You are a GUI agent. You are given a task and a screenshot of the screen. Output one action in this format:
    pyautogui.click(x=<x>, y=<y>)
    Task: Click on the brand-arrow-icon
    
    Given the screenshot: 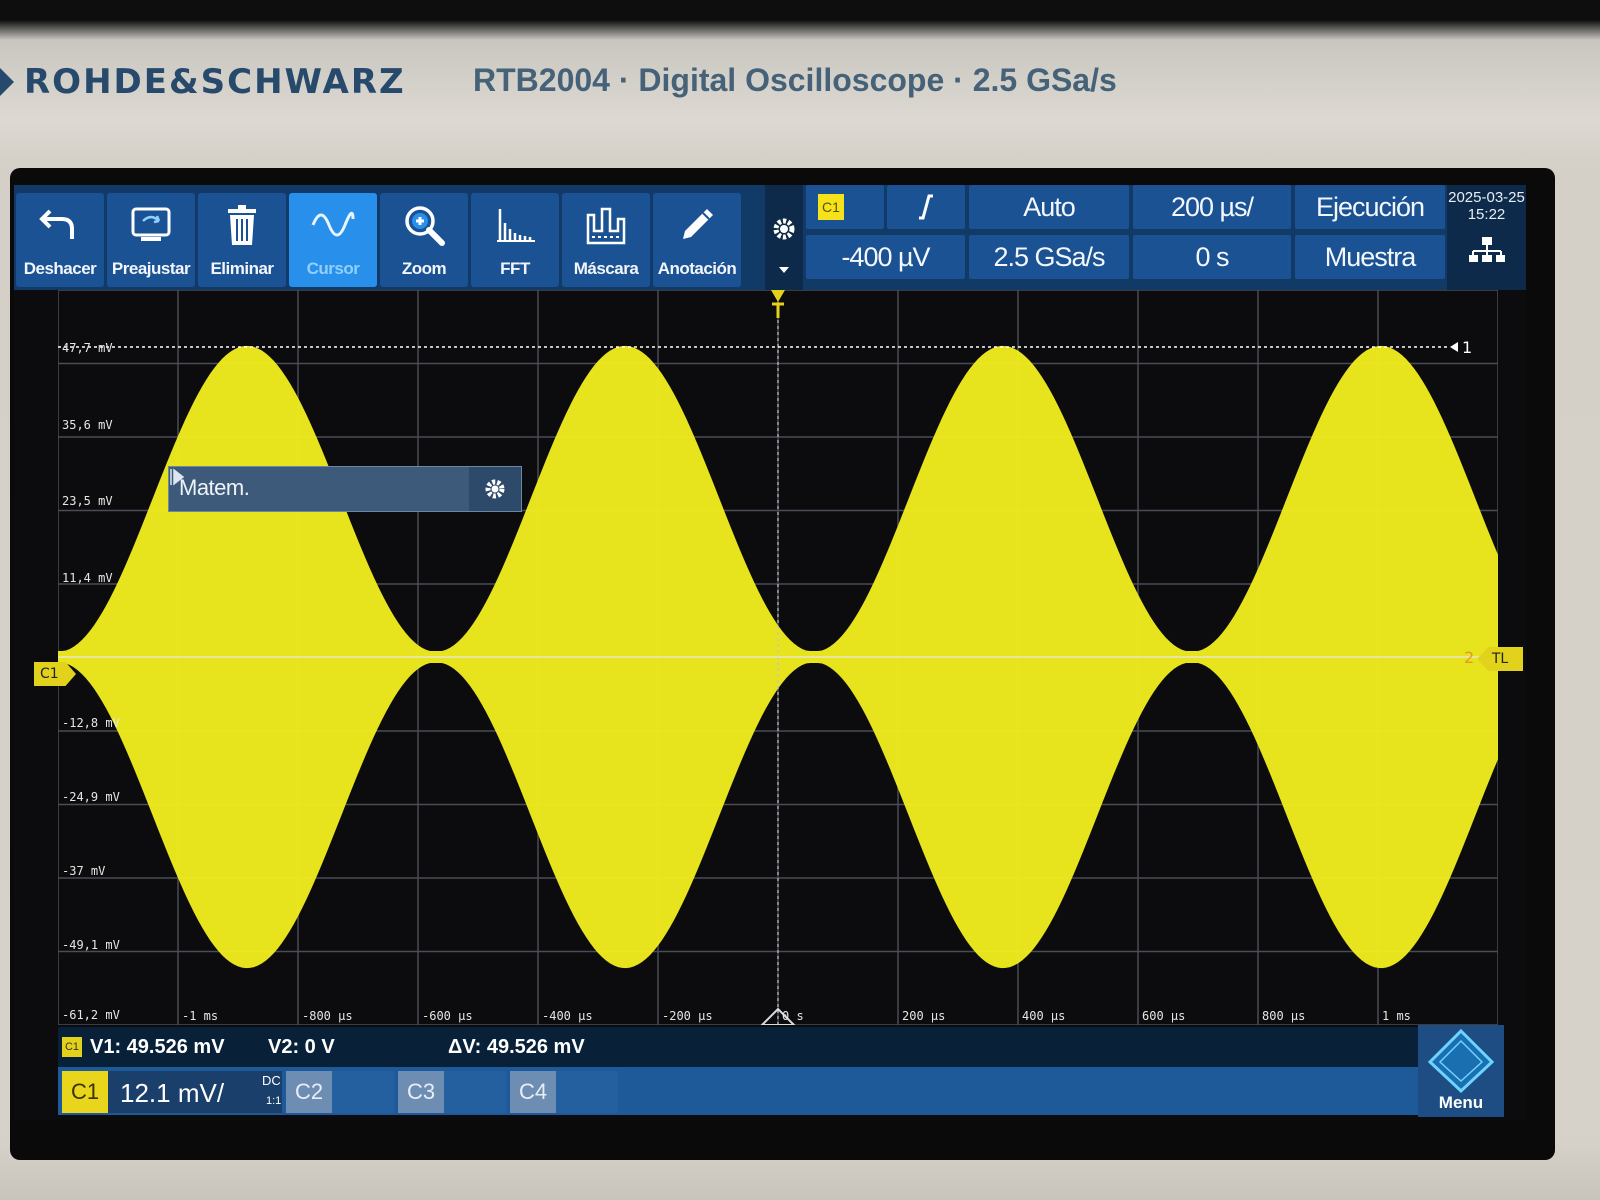 What is the action you would take?
    pyautogui.click(x=7, y=82)
    